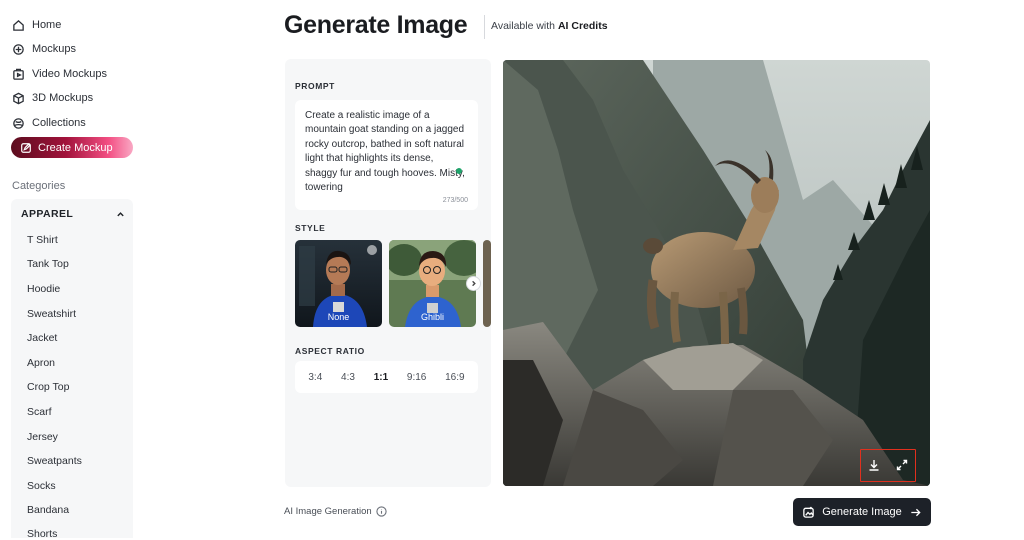  Describe the element at coordinates (315, 86) in the screenshot. I see `prompt-label: PROMPT` at that location.